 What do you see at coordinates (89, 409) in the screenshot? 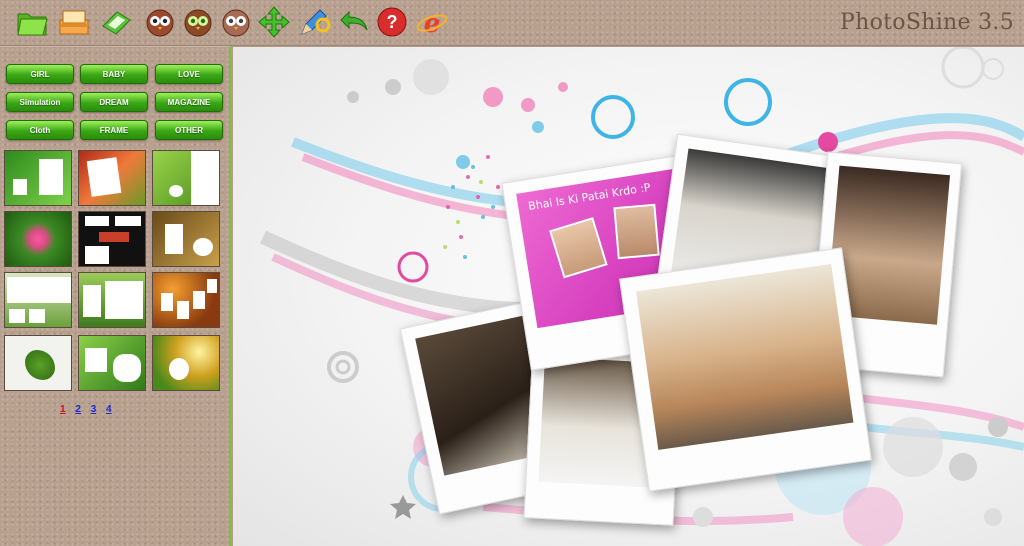
I see `pager: 1 2 3 4` at bounding box center [89, 409].